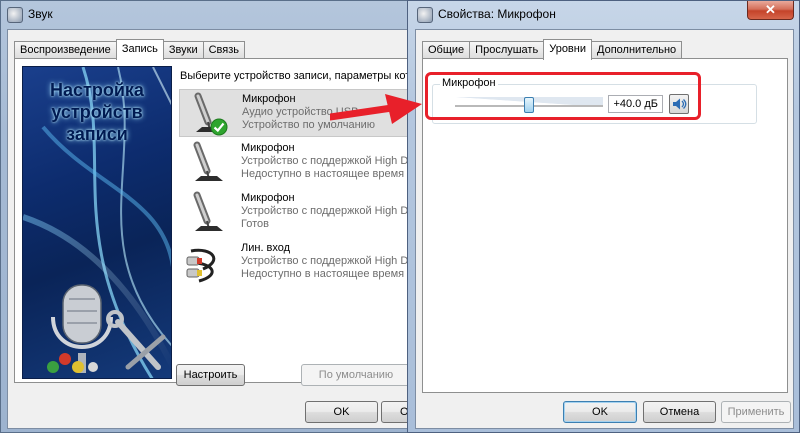 The image size is (800, 433). Describe the element at coordinates (255, 224) in the screenshot. I see `device-status: Готов` at that location.